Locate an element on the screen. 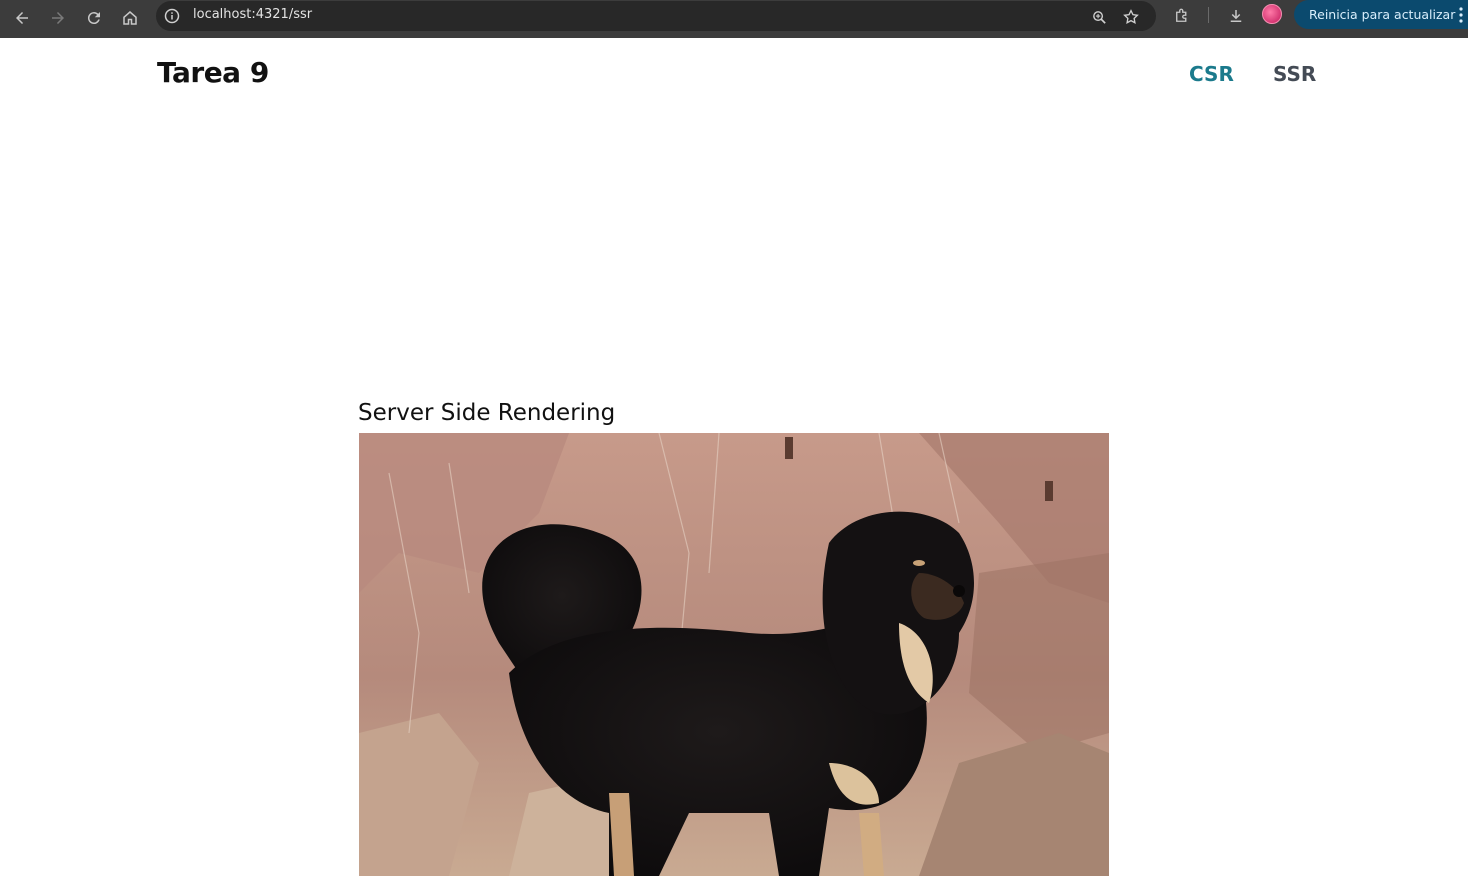  nav-link-csr: CSR is located at coordinates (1211, 74).